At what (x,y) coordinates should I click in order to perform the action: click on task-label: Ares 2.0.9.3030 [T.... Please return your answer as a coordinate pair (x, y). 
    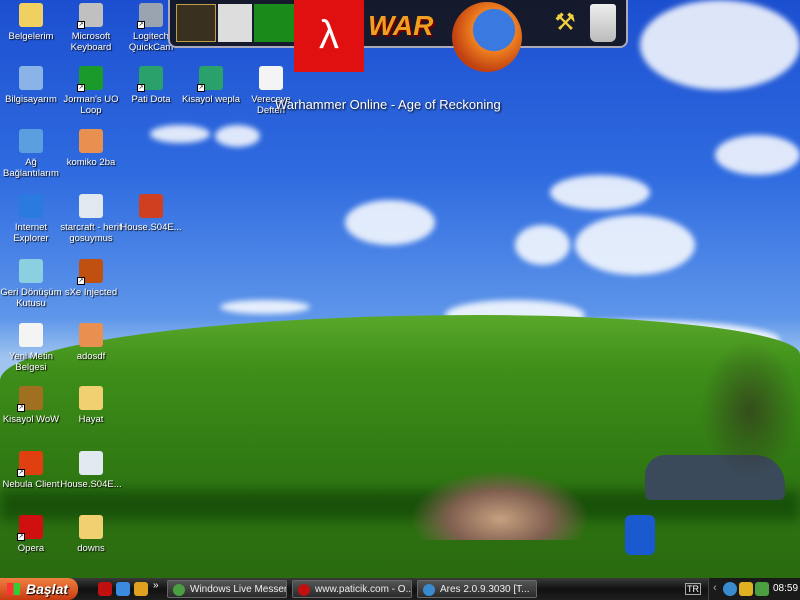
    Looking at the image, I should click on (485, 589).